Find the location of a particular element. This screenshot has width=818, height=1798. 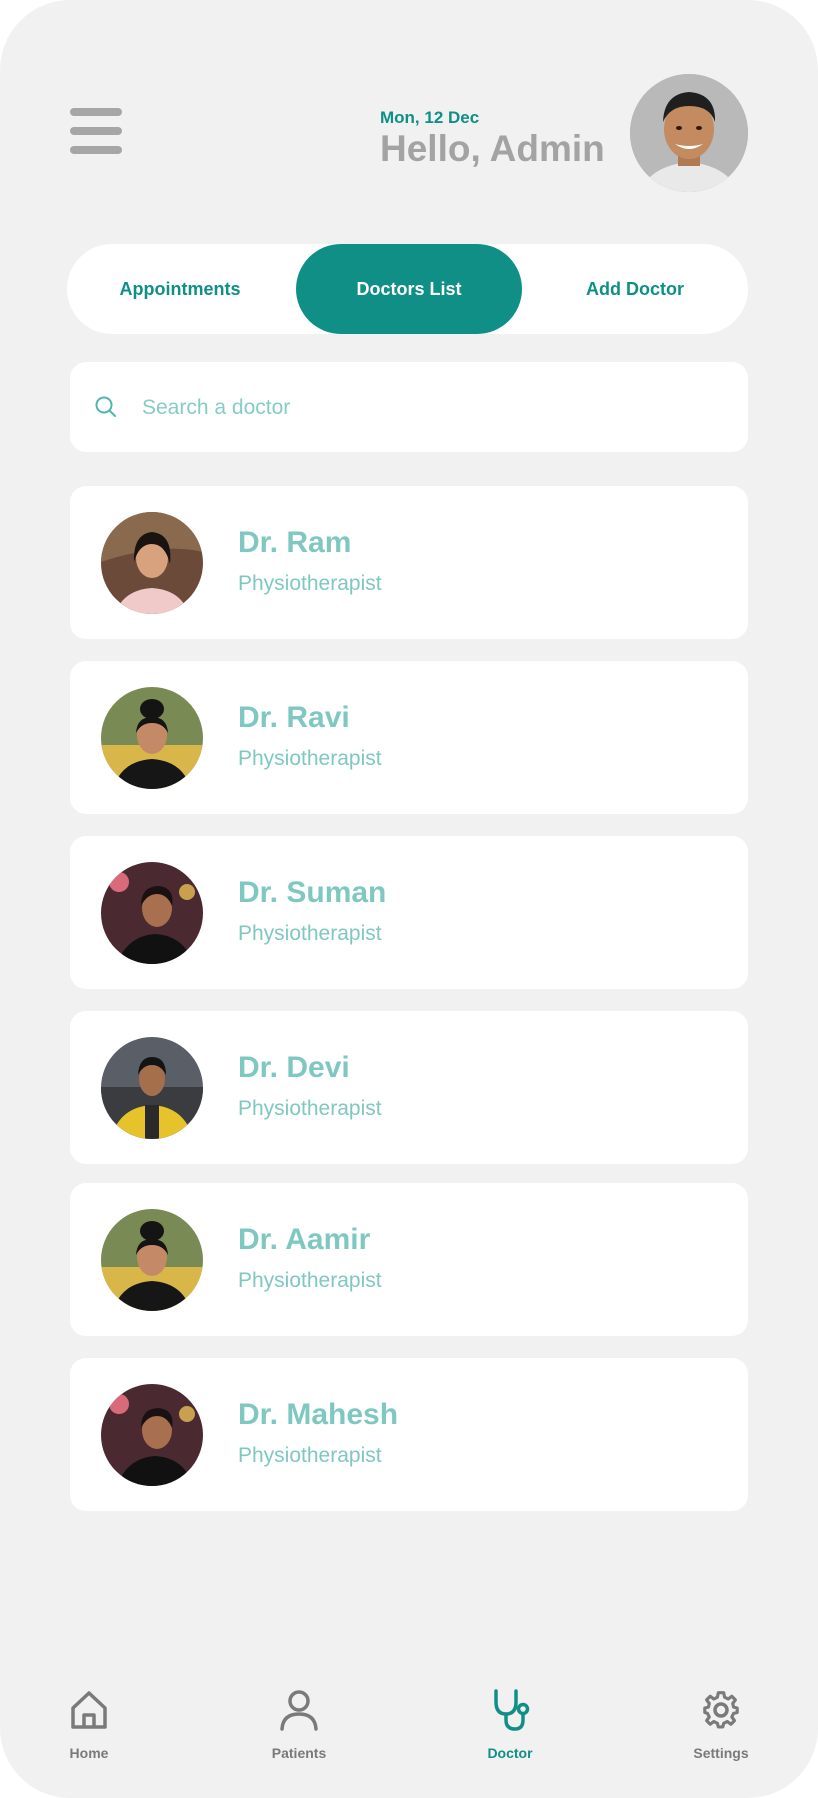

stethoscope-icon is located at coordinates (512, 1710).